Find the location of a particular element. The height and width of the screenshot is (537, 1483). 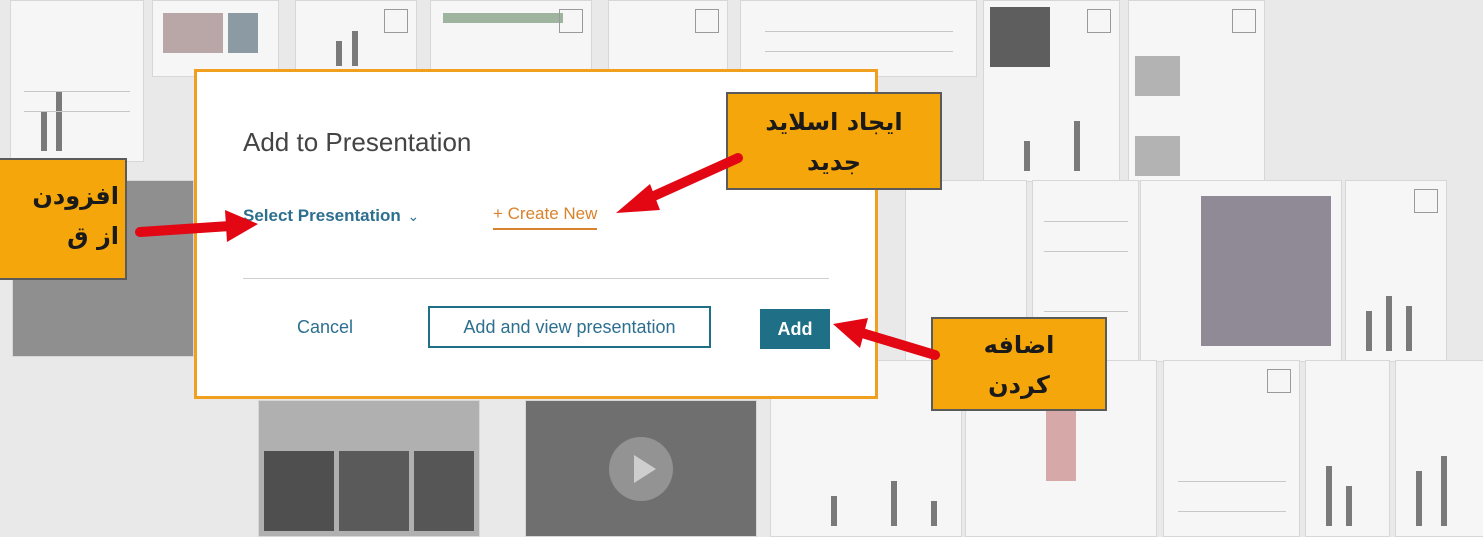

callout-add-existing: افزودن از ق is located at coordinates (63, 219).